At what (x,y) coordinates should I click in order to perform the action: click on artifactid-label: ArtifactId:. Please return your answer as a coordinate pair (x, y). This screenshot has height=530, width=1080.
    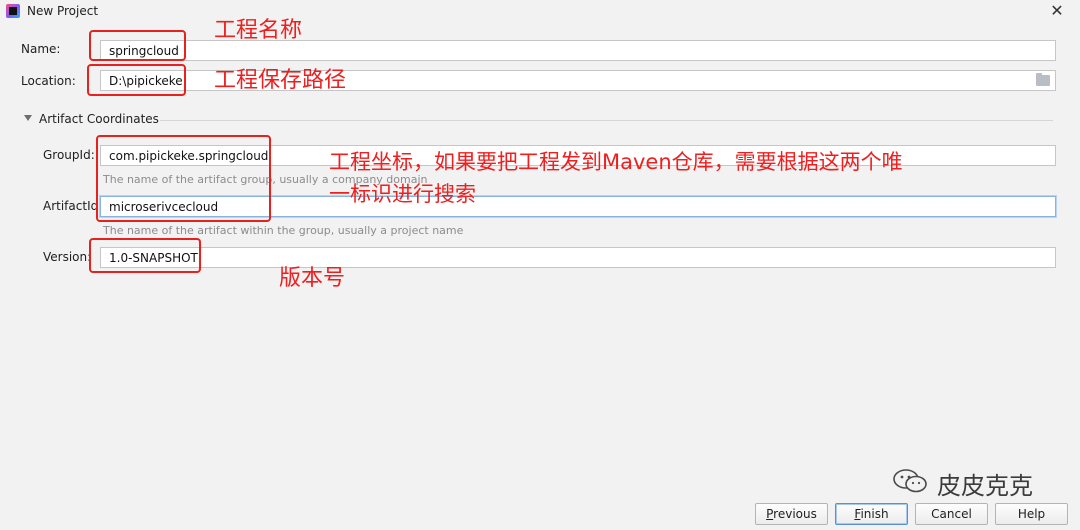
    Looking at the image, I should click on (73, 206).